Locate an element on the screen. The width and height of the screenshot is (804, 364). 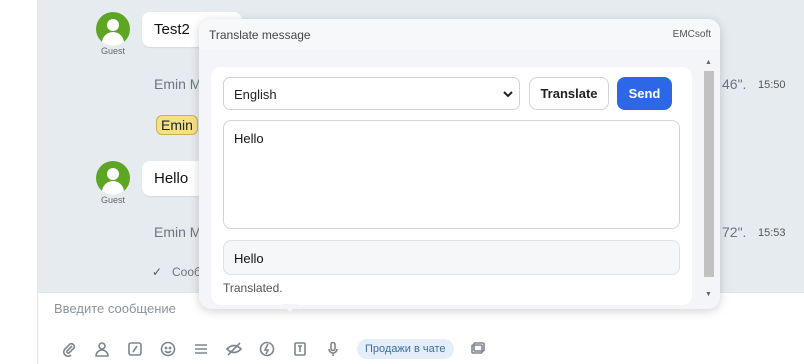
composer-toolbar: Продажи в чате is located at coordinates (273, 349).